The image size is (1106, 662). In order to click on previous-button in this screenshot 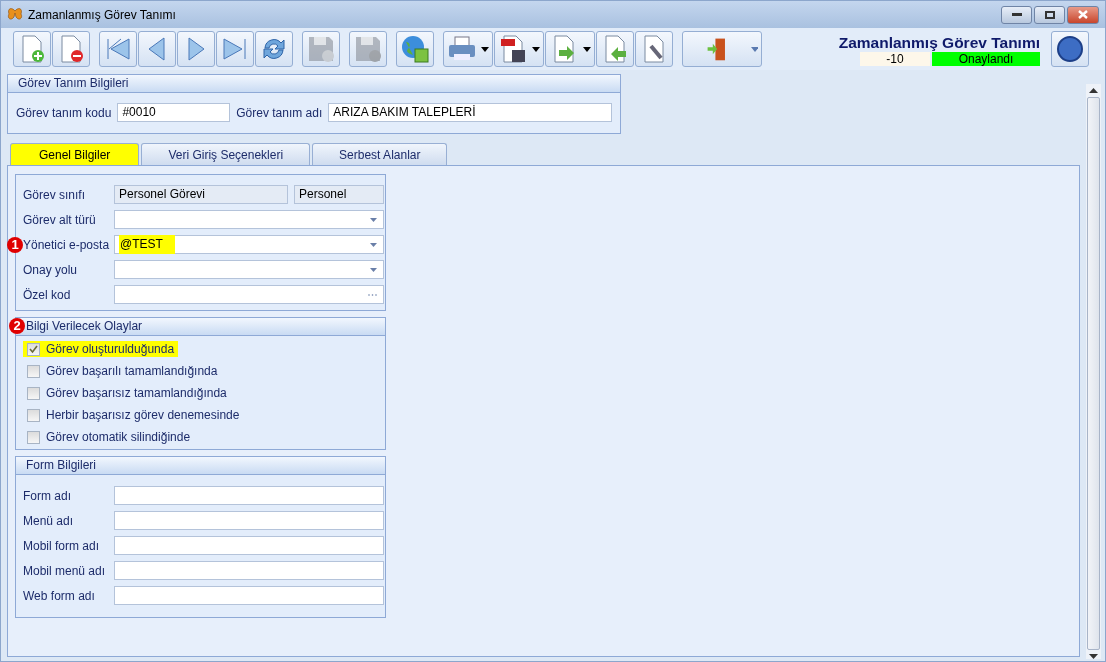, I will do `click(157, 49)`.